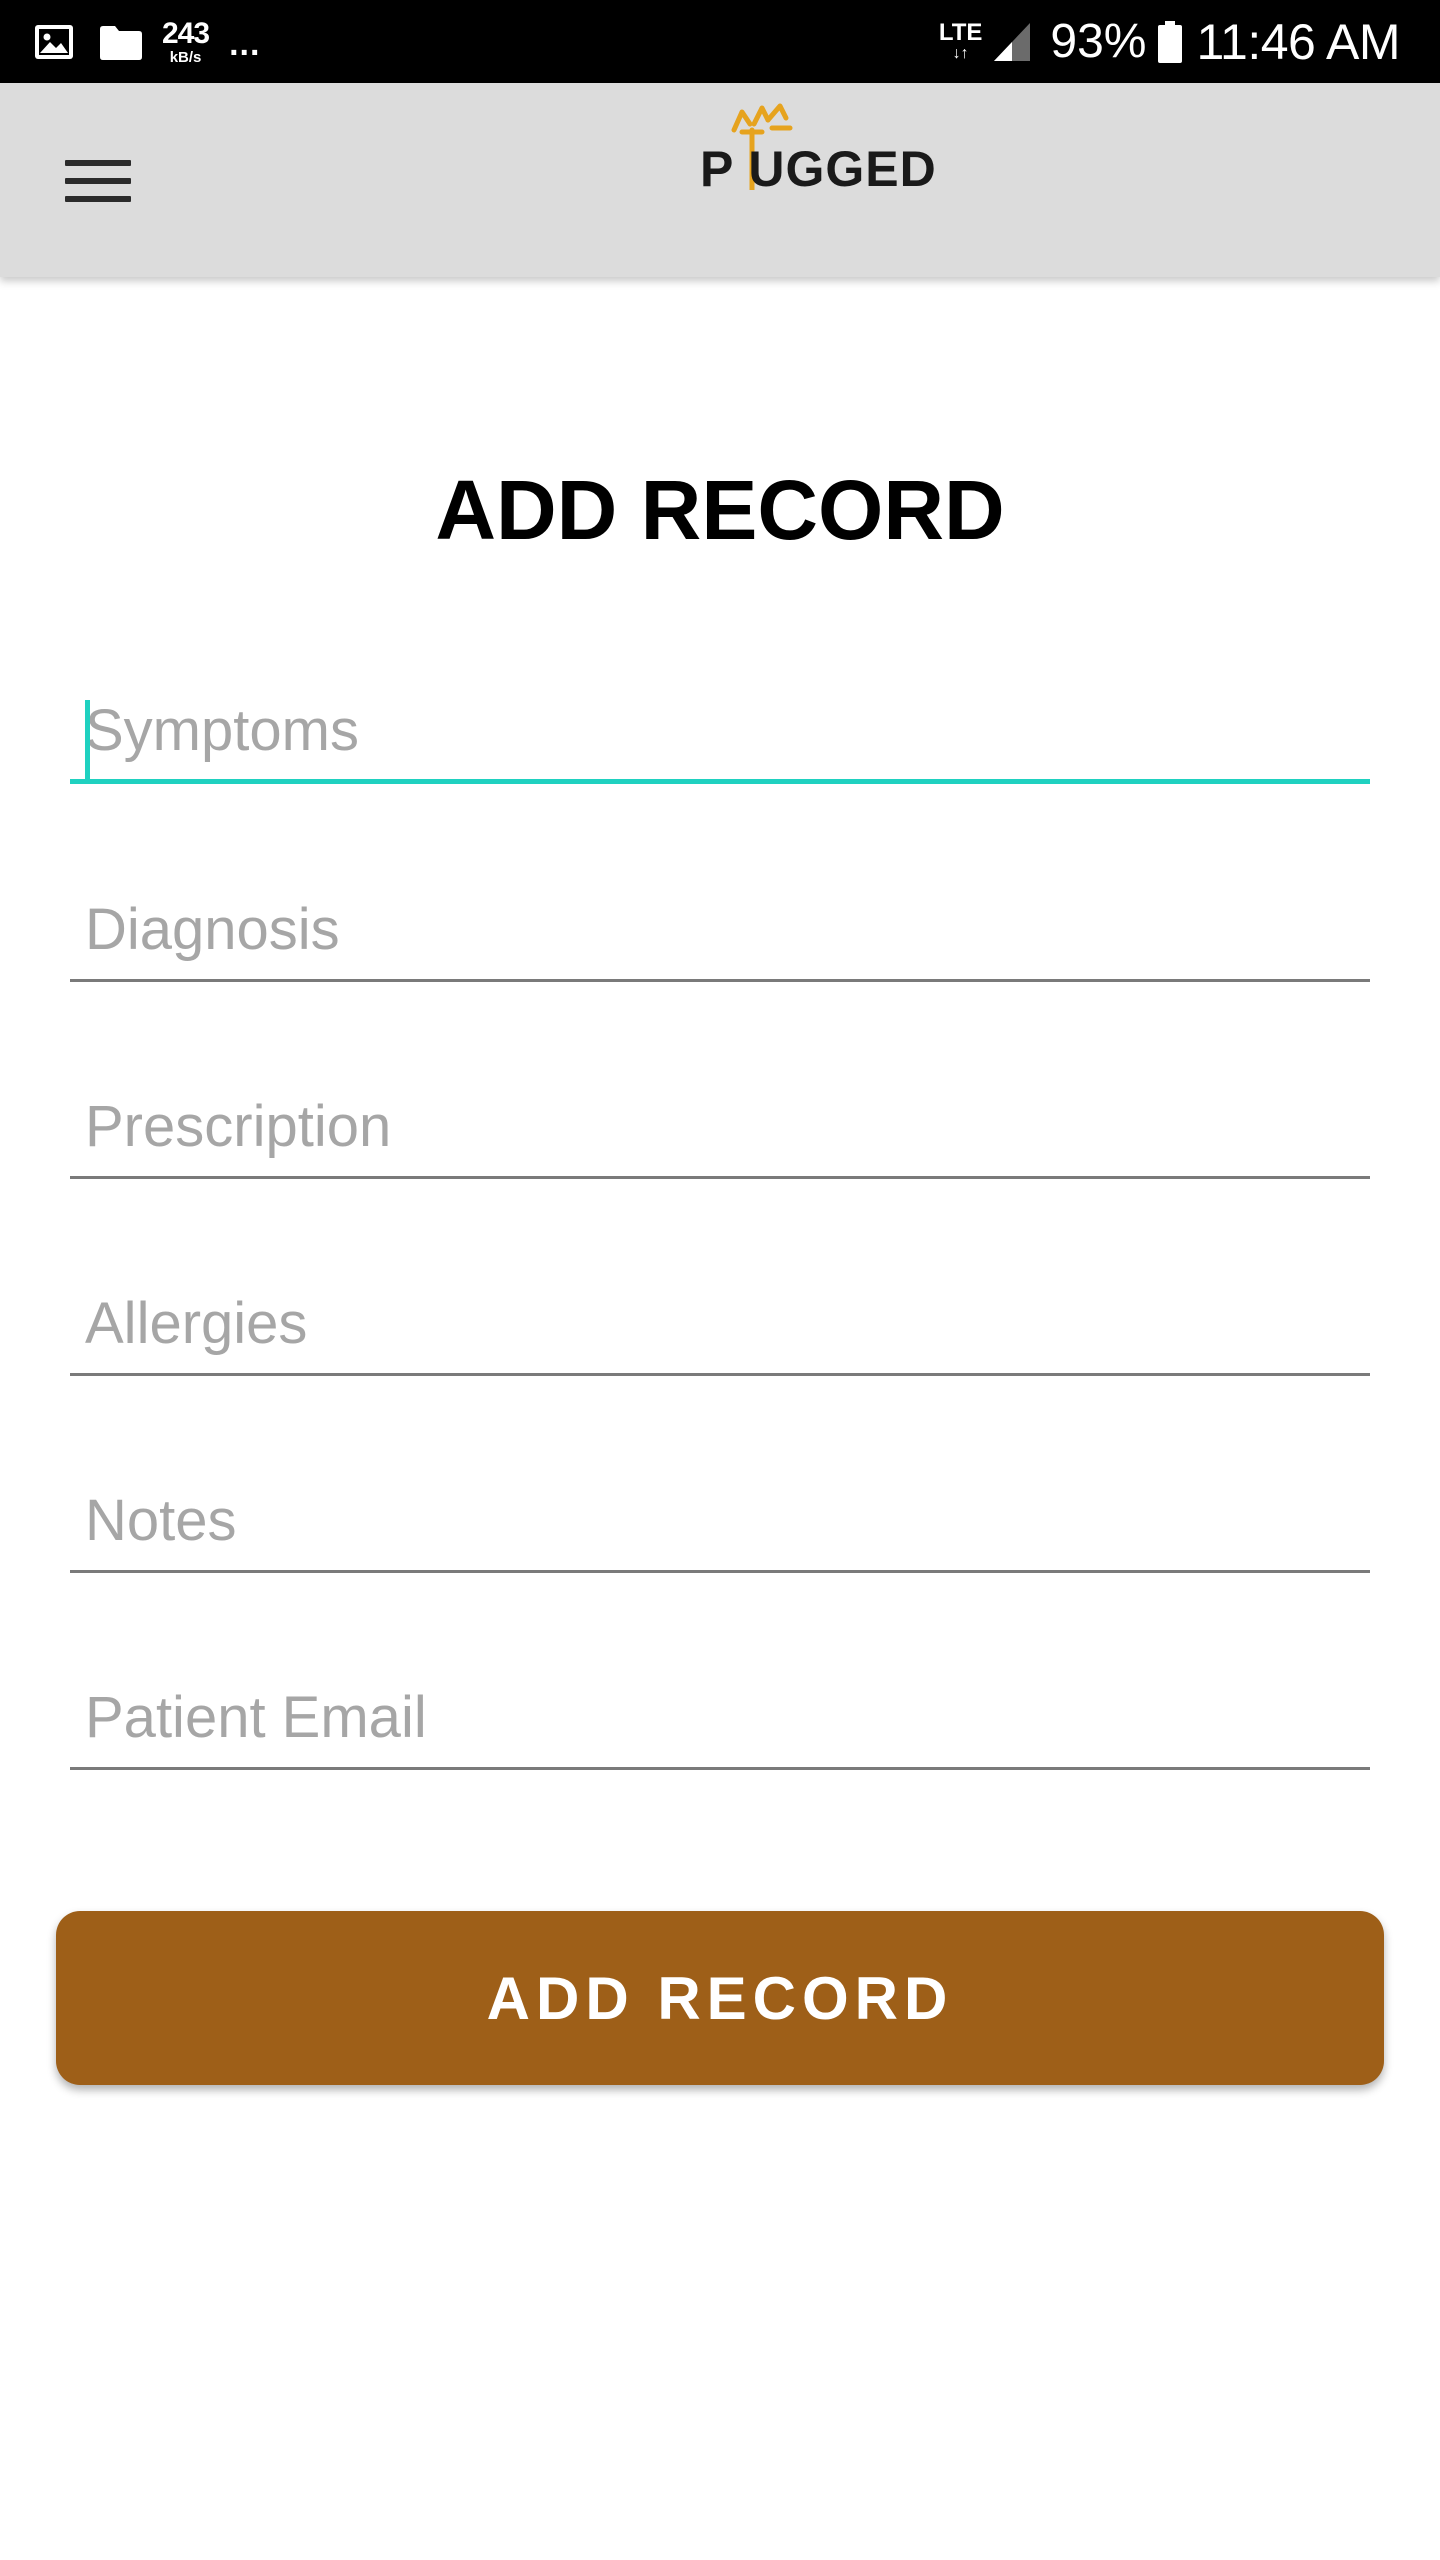  I want to click on folder-icon, so click(121, 42).